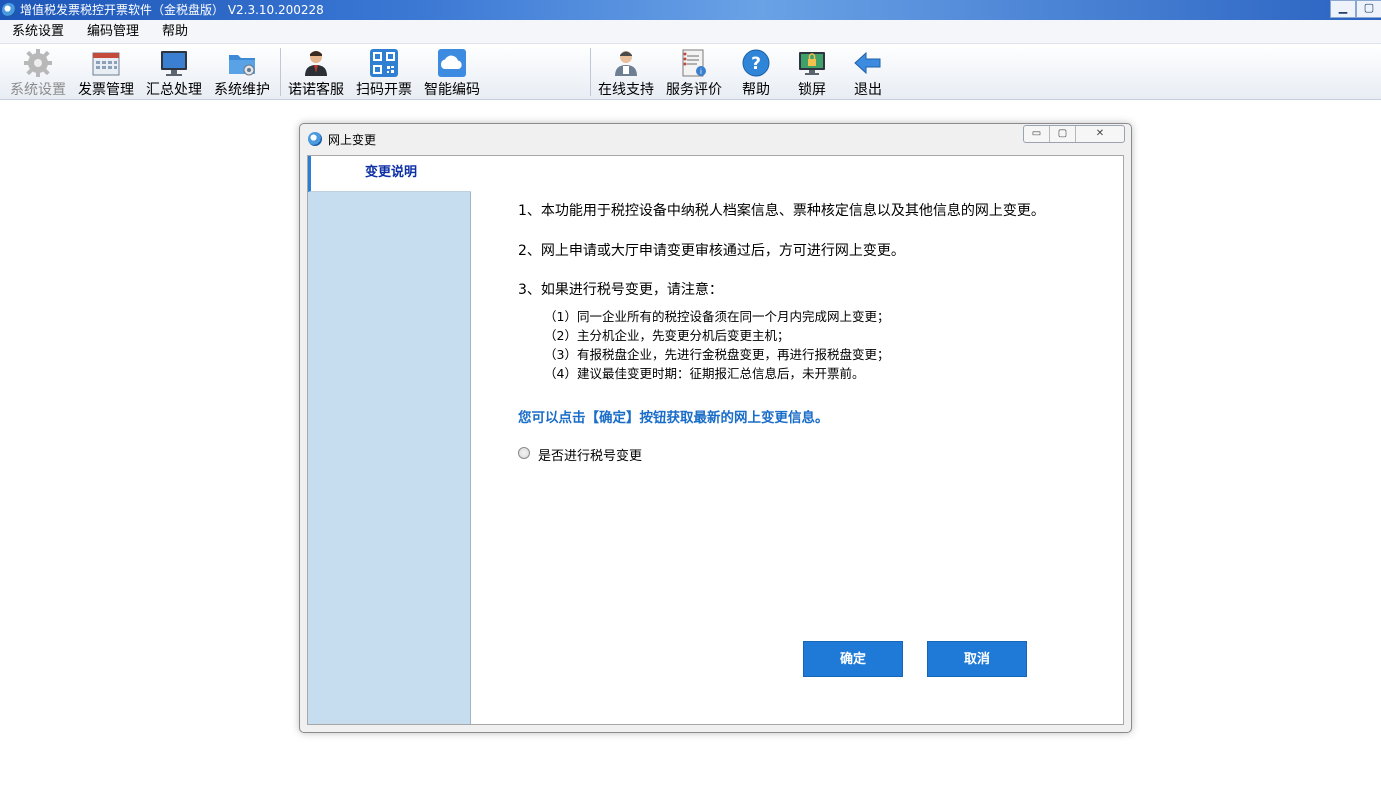 This screenshot has width=1381, height=798. What do you see at coordinates (690, 32) in the screenshot?
I see `menu-bar: 系统设置 编码管理 帮助` at bounding box center [690, 32].